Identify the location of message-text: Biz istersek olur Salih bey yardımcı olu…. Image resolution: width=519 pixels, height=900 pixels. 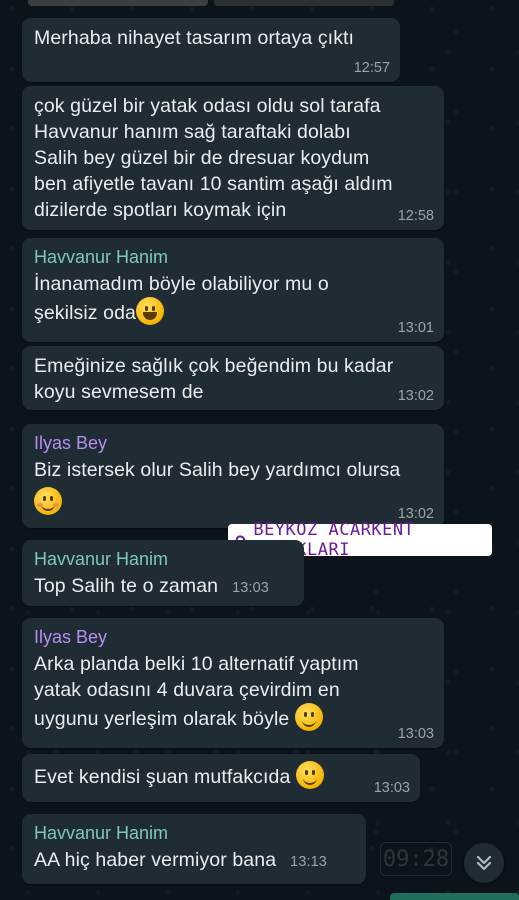
(217, 470).